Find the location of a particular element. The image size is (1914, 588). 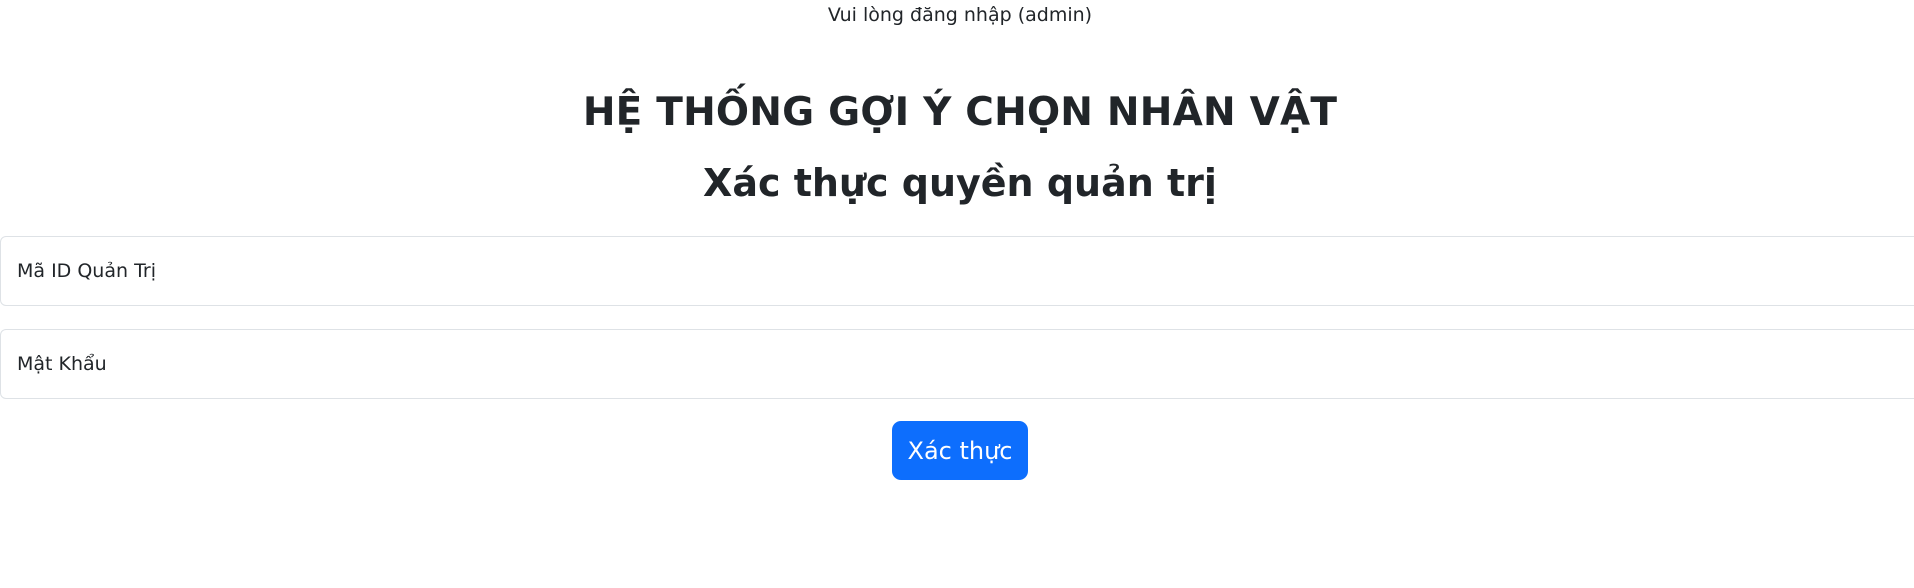

admin-id-input is located at coordinates (957, 271).